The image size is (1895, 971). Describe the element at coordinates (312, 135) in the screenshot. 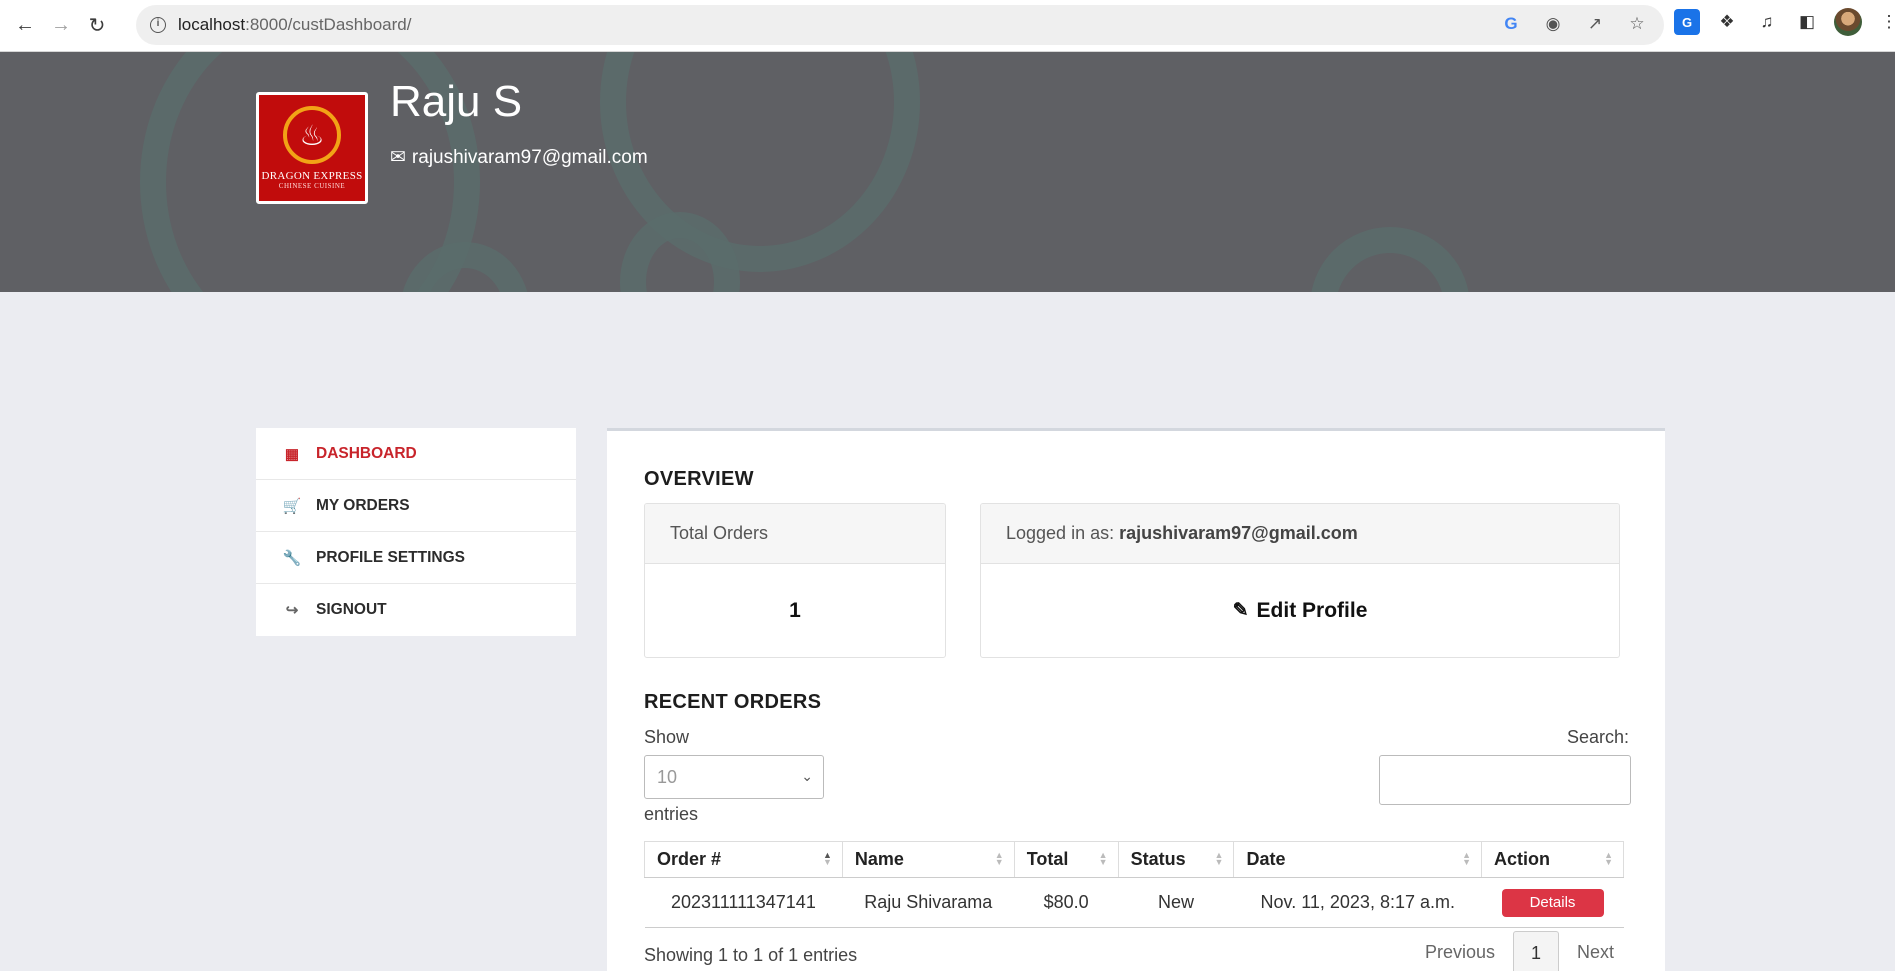

I see `wok-emblem-icon: ♨` at that location.